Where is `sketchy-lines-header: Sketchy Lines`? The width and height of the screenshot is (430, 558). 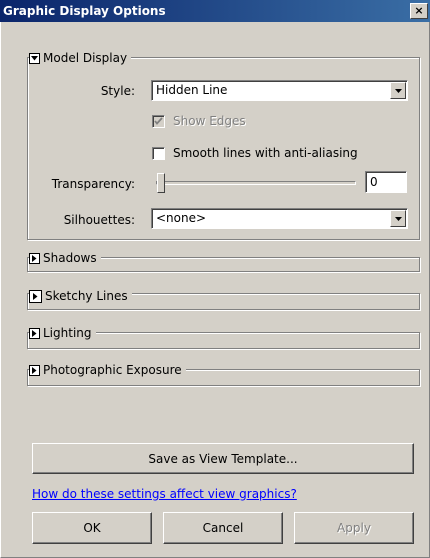
sketchy-lines-header: Sketchy Lines is located at coordinates (80, 296).